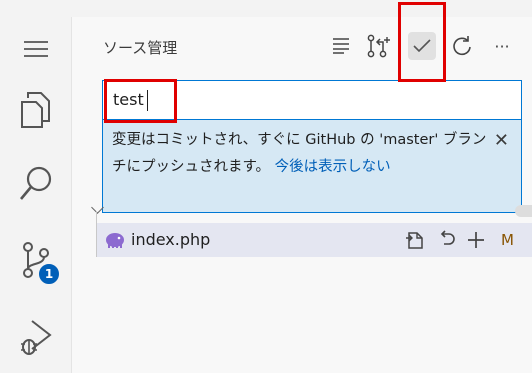  I want to click on menu-icon, so click(36, 49).